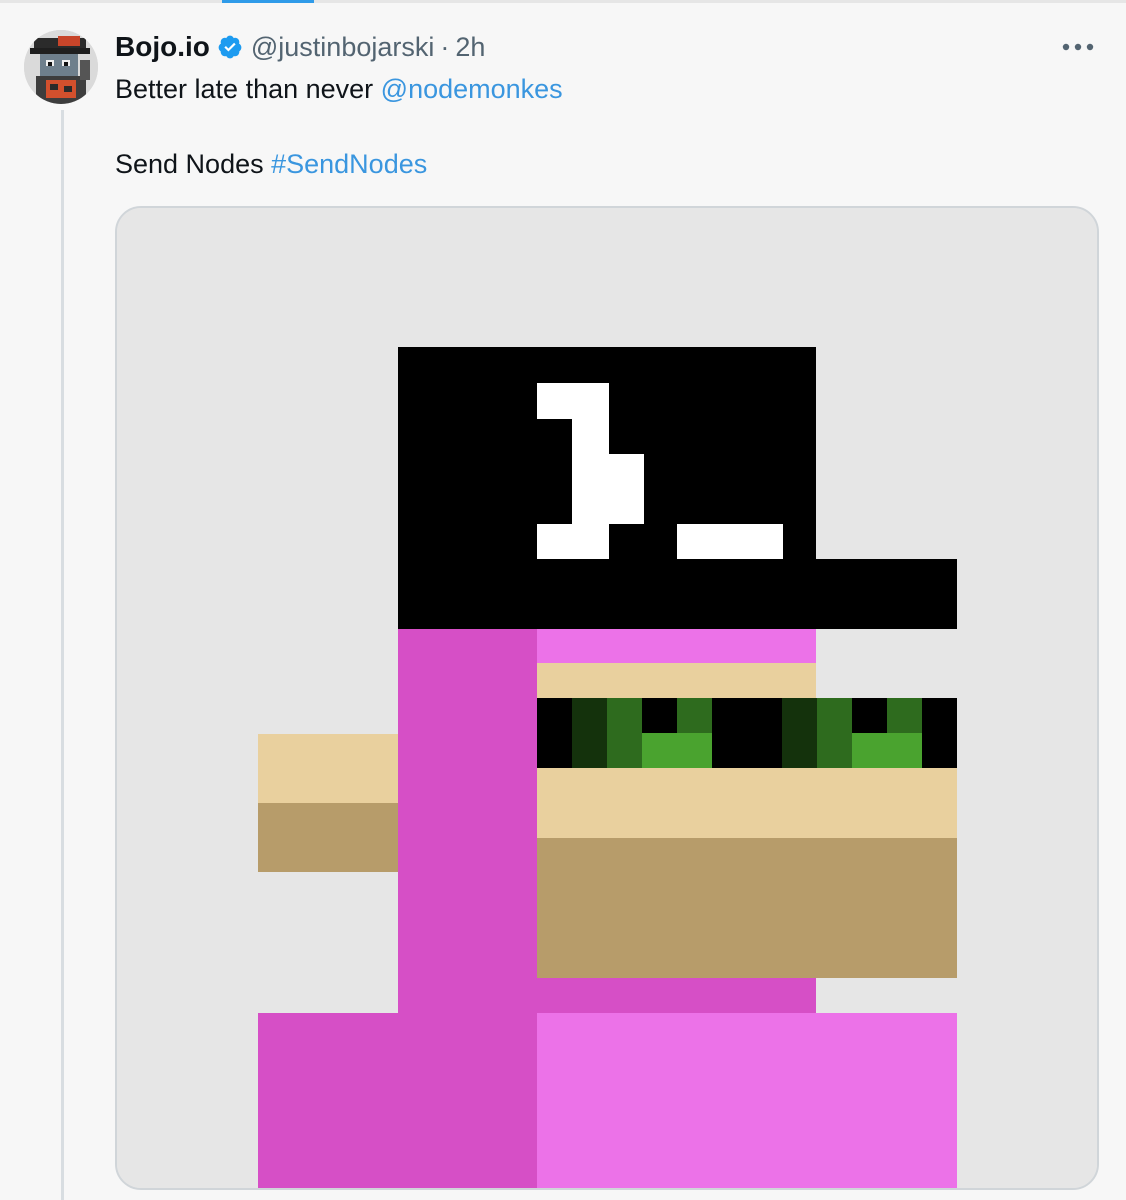 Image resolution: width=1126 pixels, height=1200 pixels. What do you see at coordinates (230, 47) in the screenshot?
I see `verified-badge-icon` at bounding box center [230, 47].